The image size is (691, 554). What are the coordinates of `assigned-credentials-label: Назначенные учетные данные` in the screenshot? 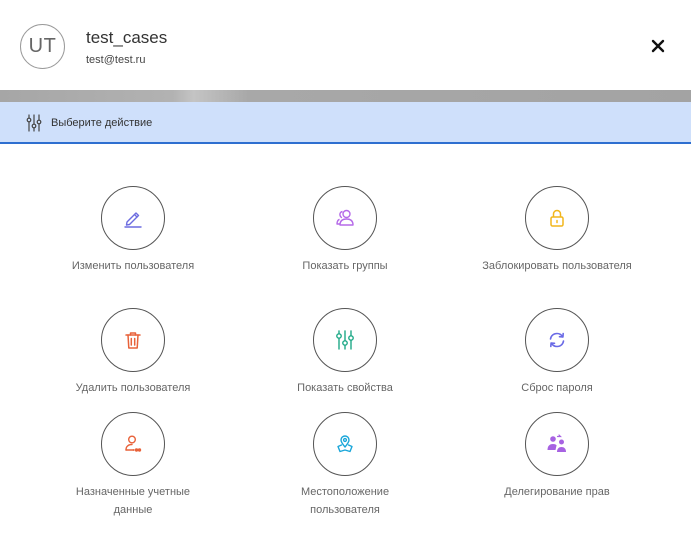 It's located at (133, 501).